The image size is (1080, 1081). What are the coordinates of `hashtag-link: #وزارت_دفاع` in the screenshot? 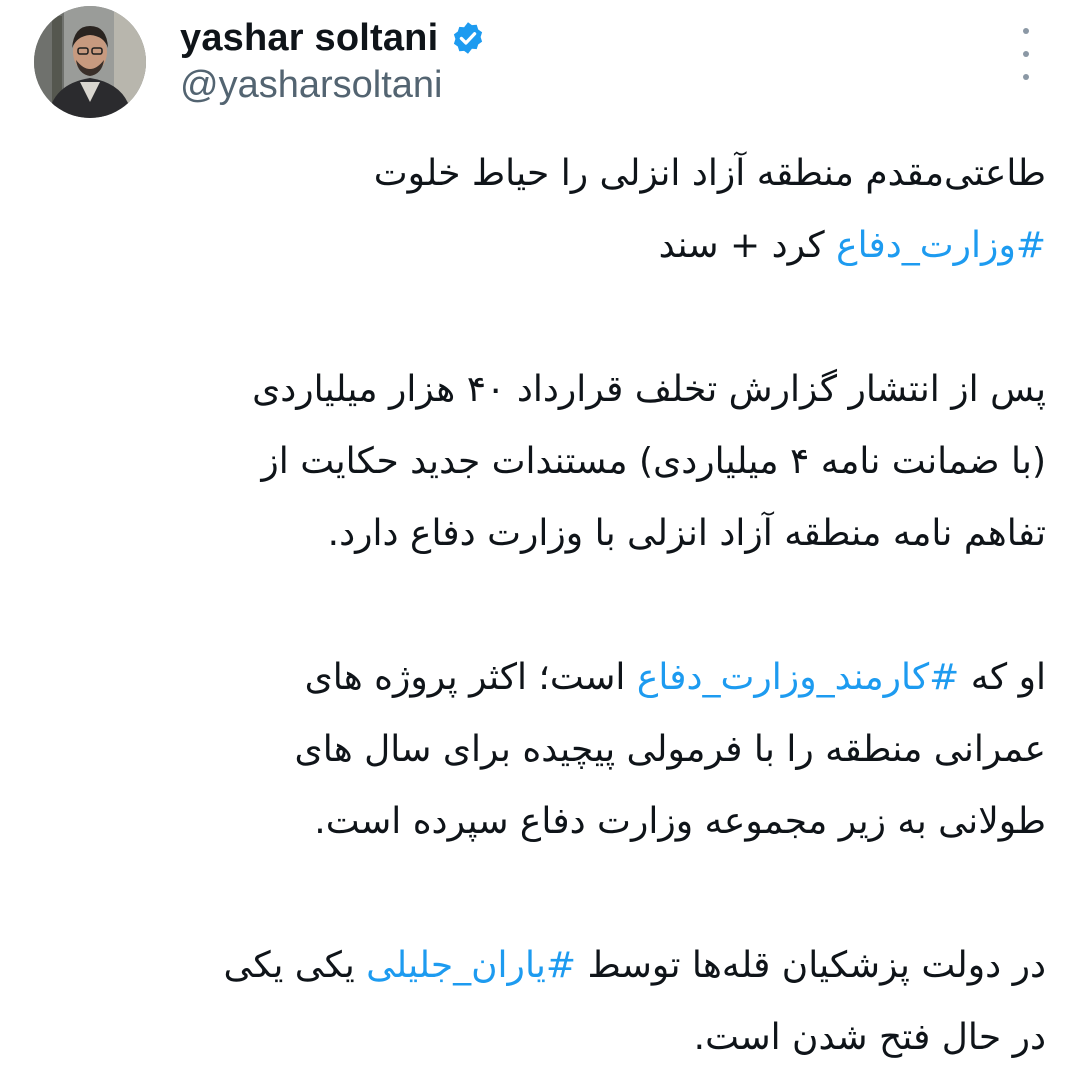 It's located at (941, 245).